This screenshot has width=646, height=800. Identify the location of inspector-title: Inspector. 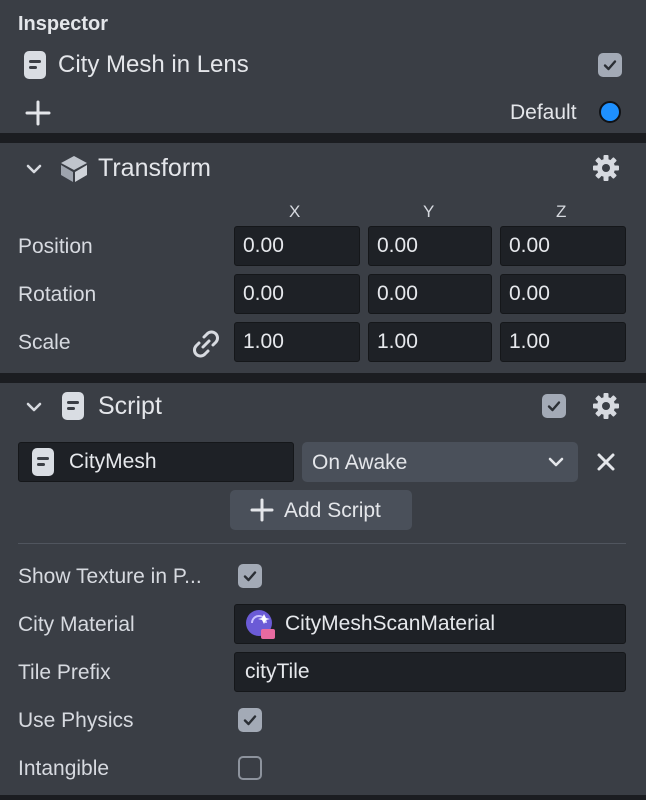
(63, 24).